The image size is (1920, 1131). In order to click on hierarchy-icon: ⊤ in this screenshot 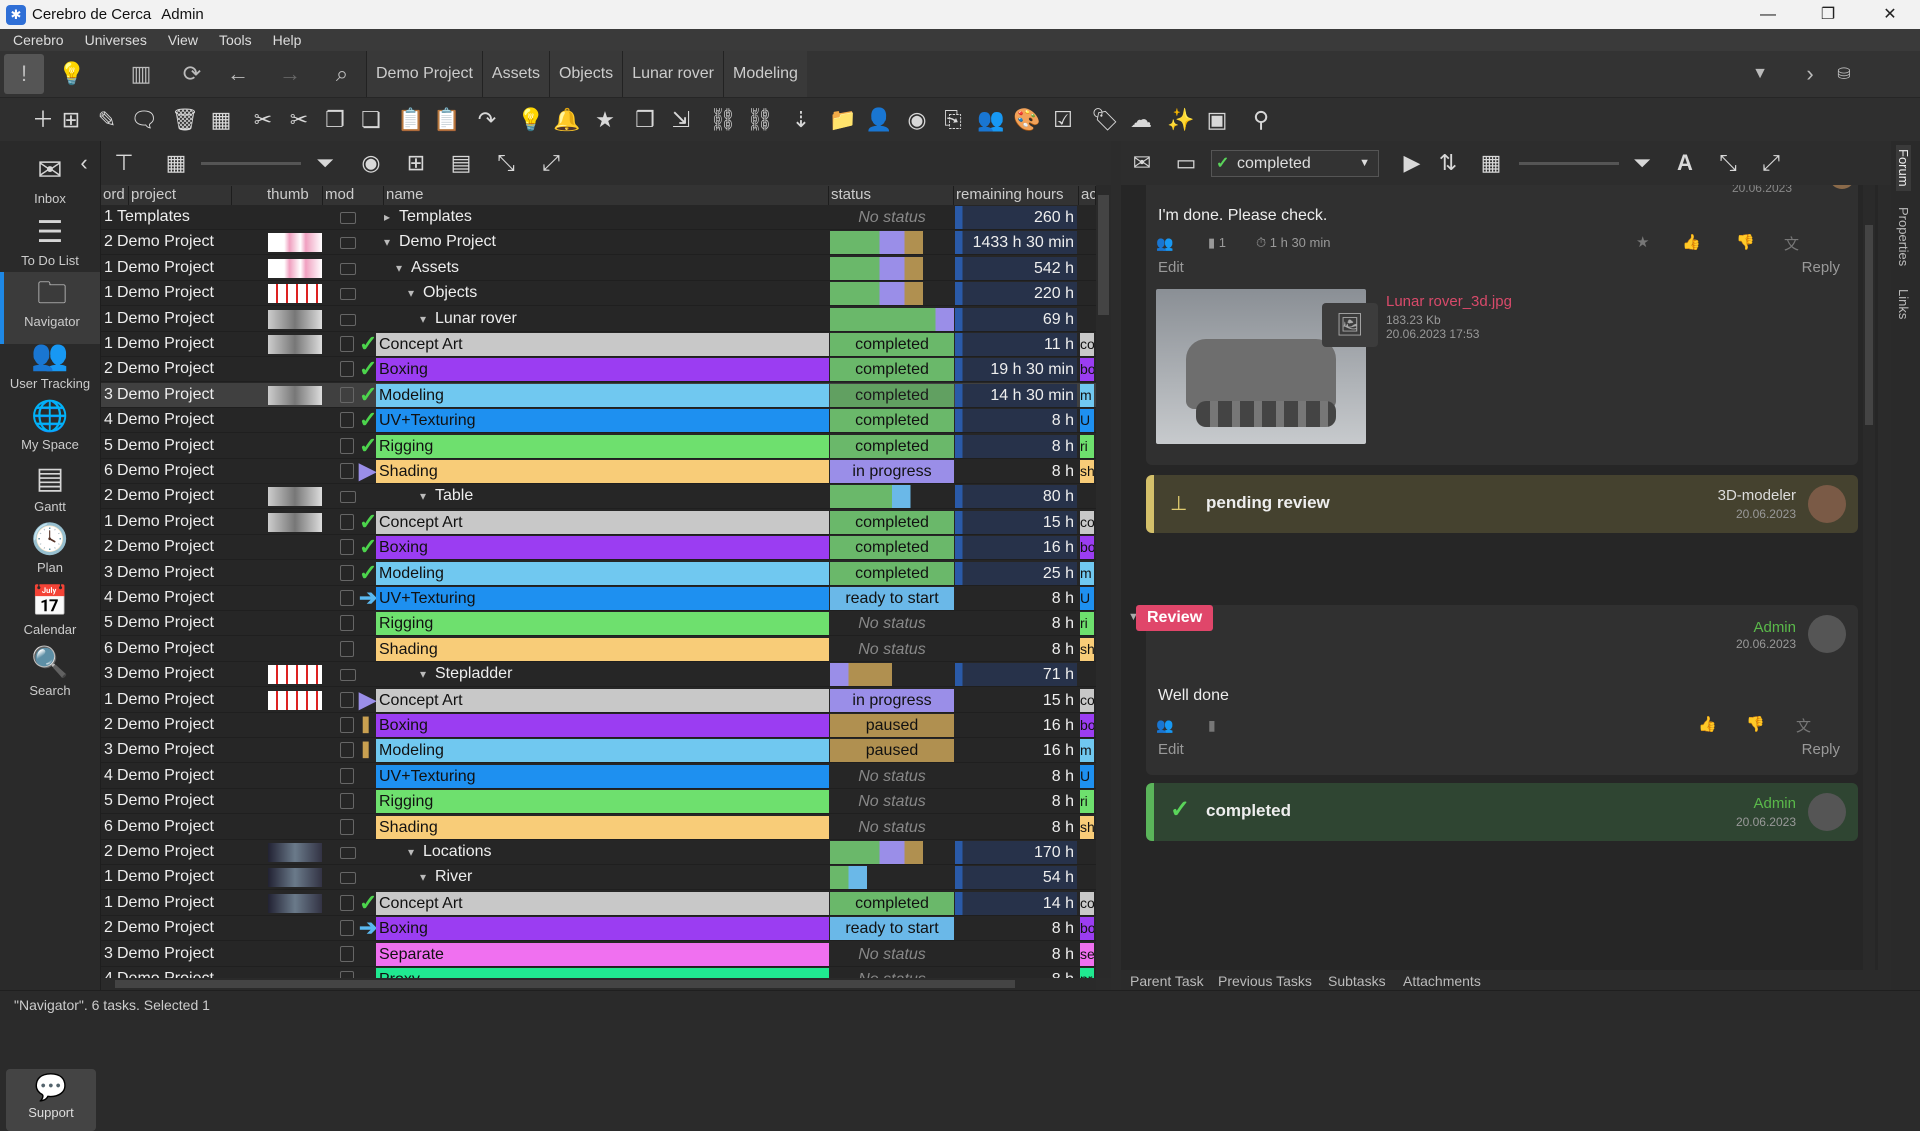, I will do `click(124, 163)`.